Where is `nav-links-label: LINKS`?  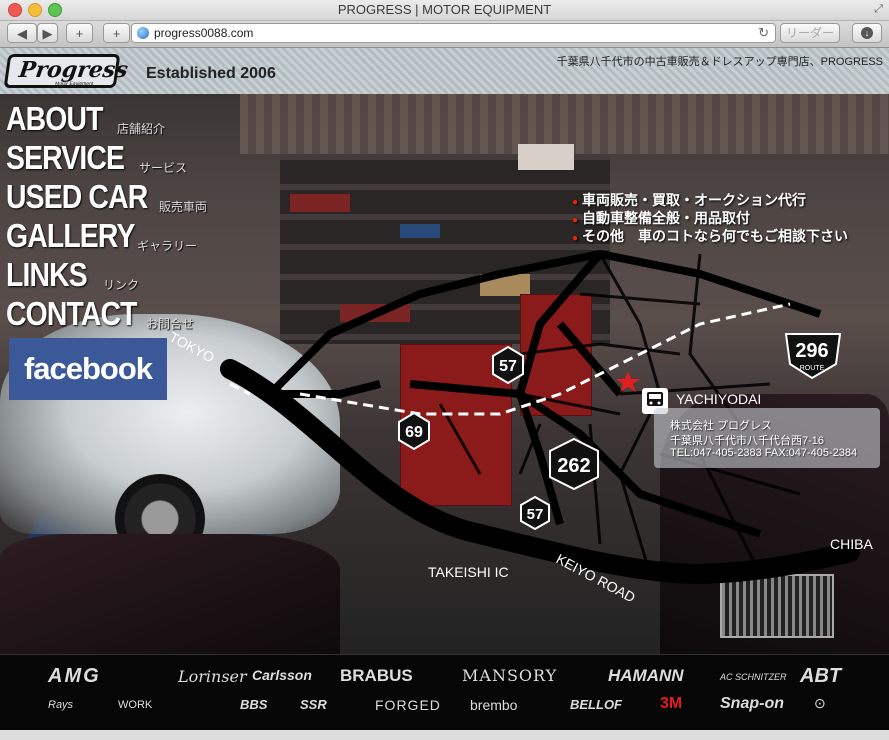
nav-links-label: LINKS is located at coordinates (47, 275).